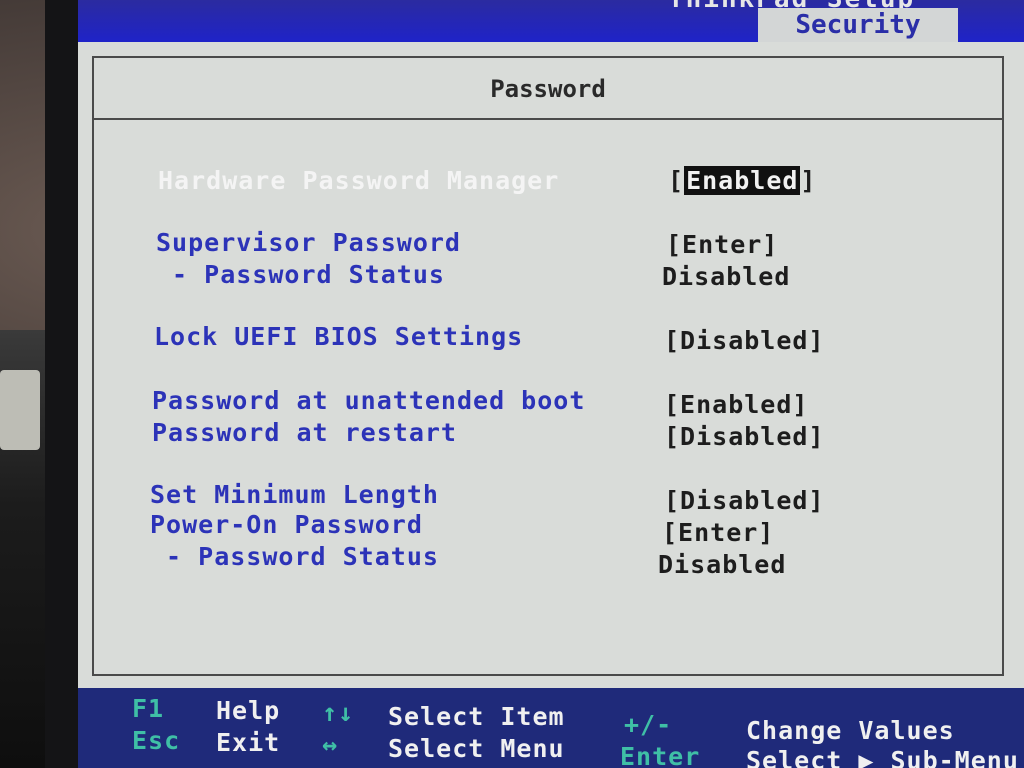 Image resolution: width=1024 pixels, height=768 pixels. I want to click on value-set-minimum-length: [Disabled], so click(744, 500).